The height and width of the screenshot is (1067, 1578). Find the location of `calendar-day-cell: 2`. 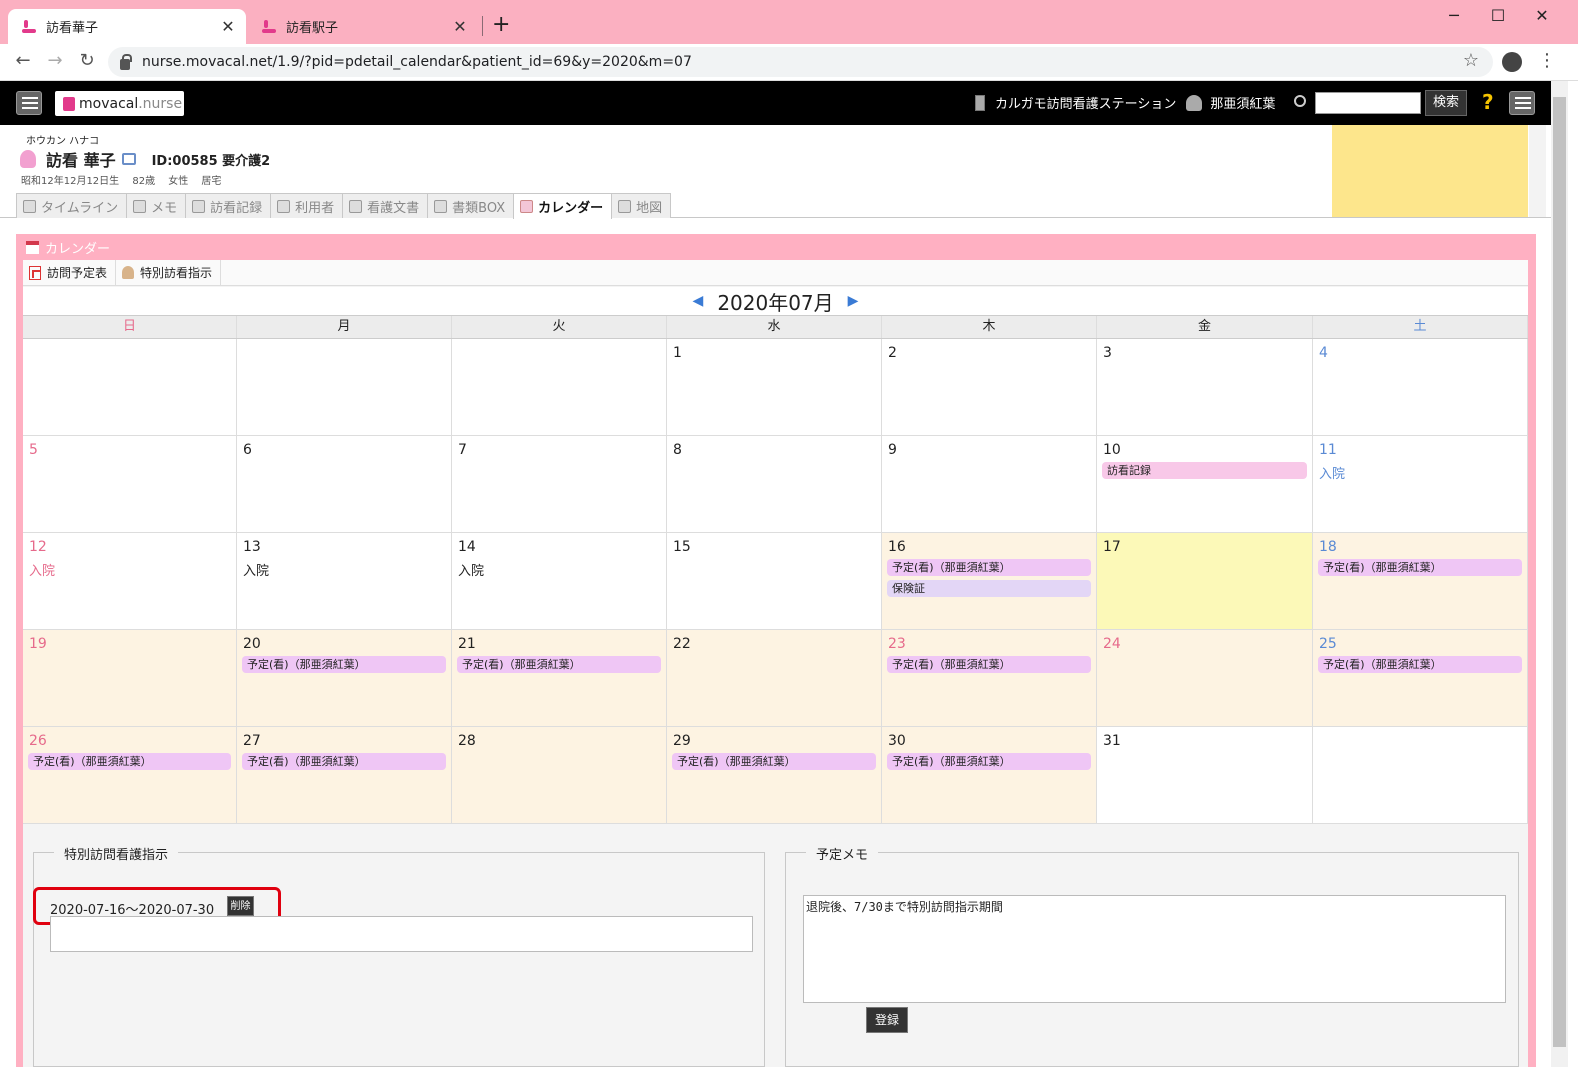

calendar-day-cell: 2 is located at coordinates (989, 387).